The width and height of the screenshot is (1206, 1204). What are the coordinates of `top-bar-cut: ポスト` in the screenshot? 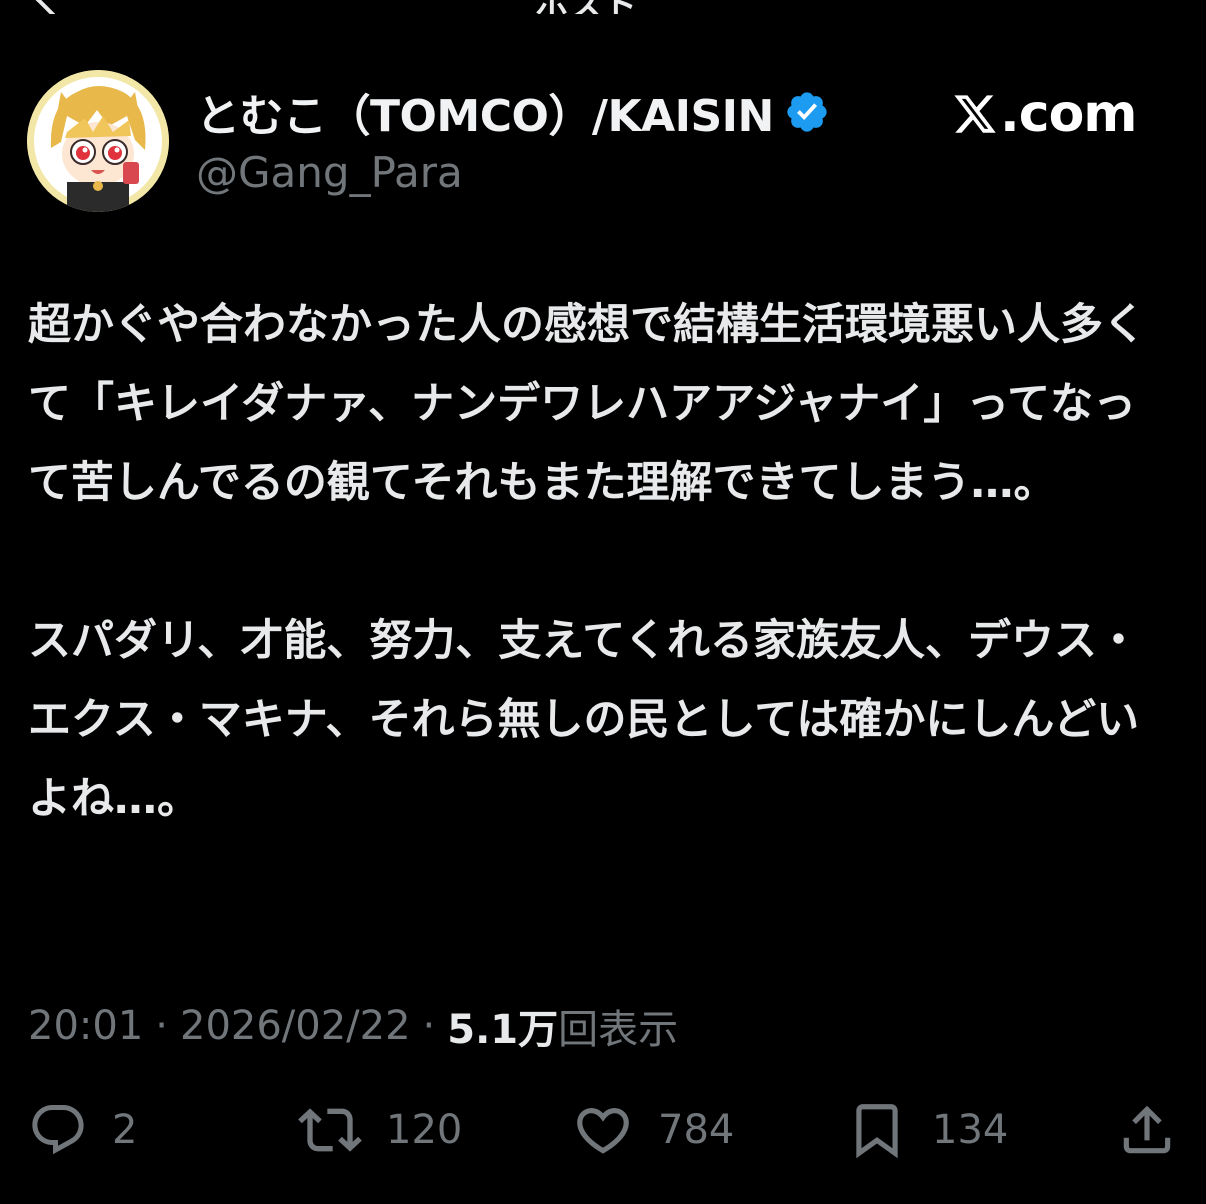 It's located at (603, 7).